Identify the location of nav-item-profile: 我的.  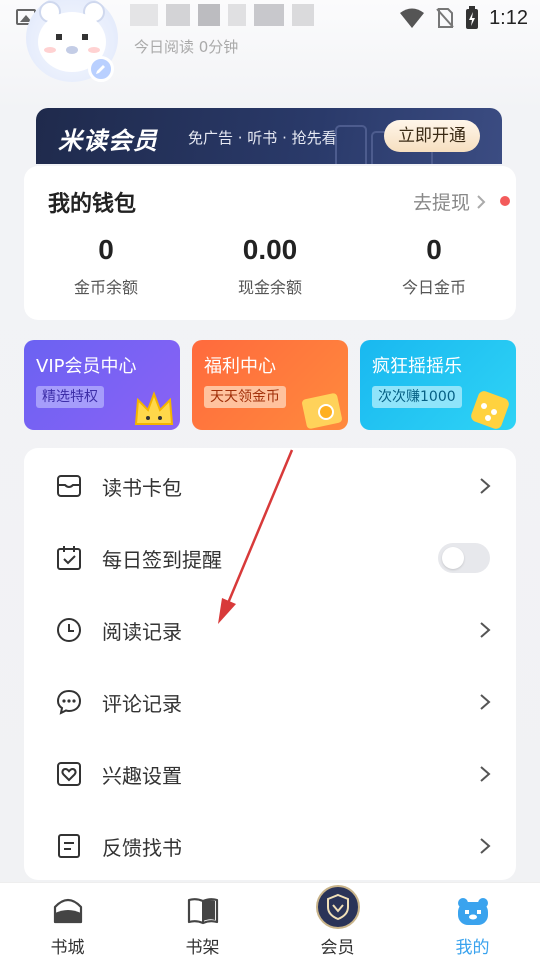
(472, 921).